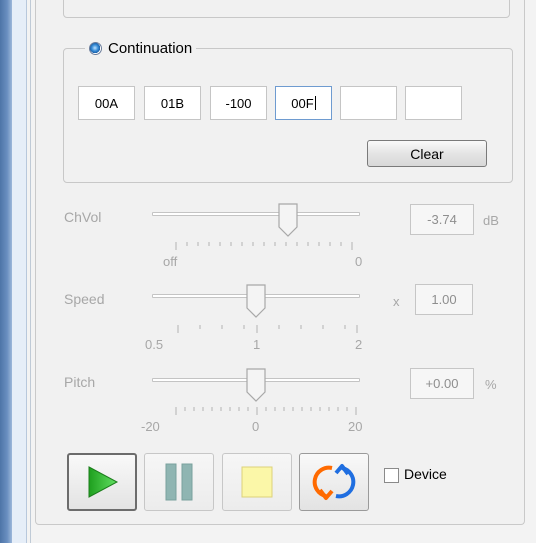 This screenshot has width=536, height=543. I want to click on stop-button, so click(257, 482).